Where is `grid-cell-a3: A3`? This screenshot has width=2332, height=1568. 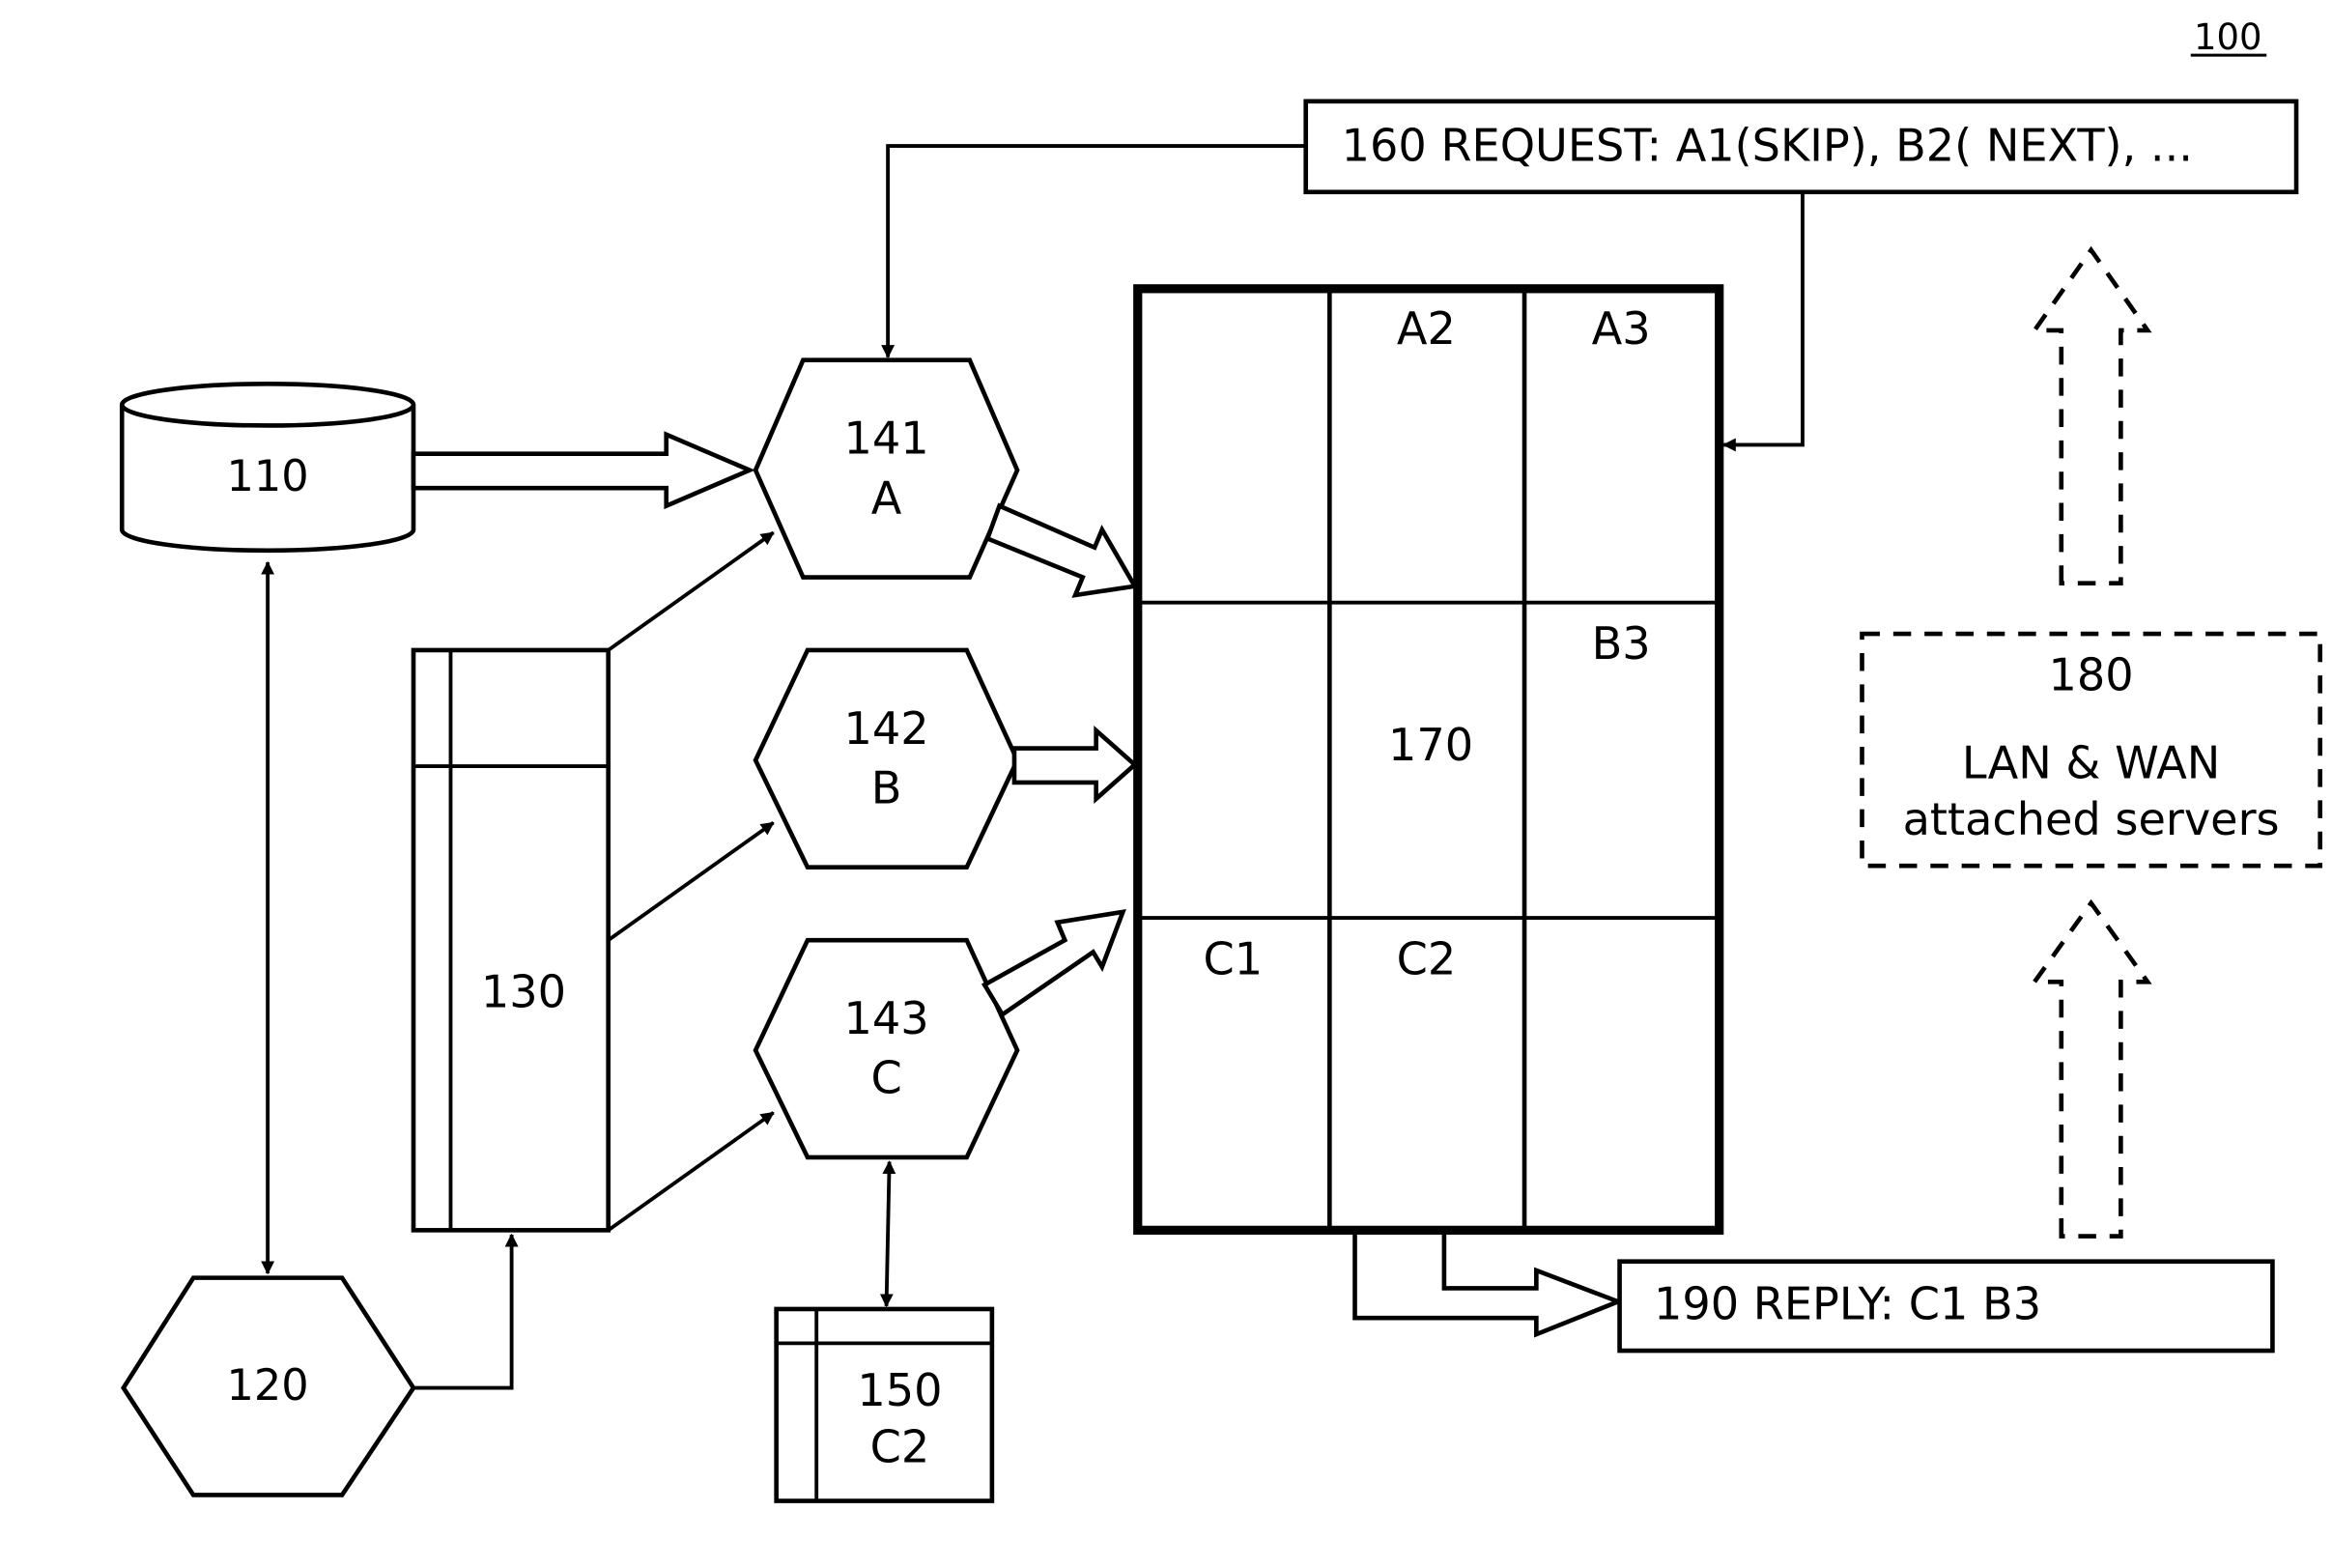 grid-cell-a3: A3 is located at coordinates (1621, 328).